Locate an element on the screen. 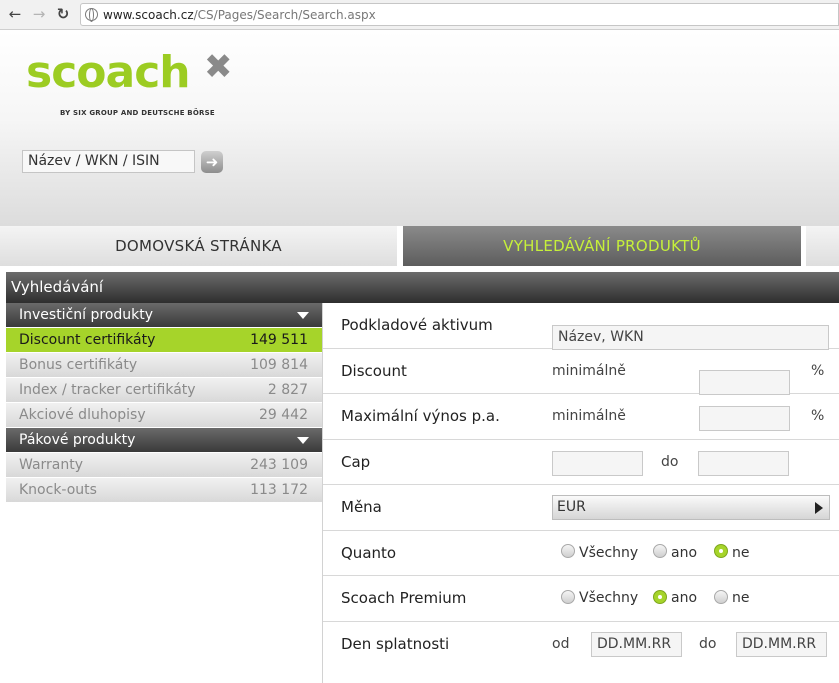 The width and height of the screenshot is (839, 683). maturity-to-label: do is located at coordinates (708, 643).